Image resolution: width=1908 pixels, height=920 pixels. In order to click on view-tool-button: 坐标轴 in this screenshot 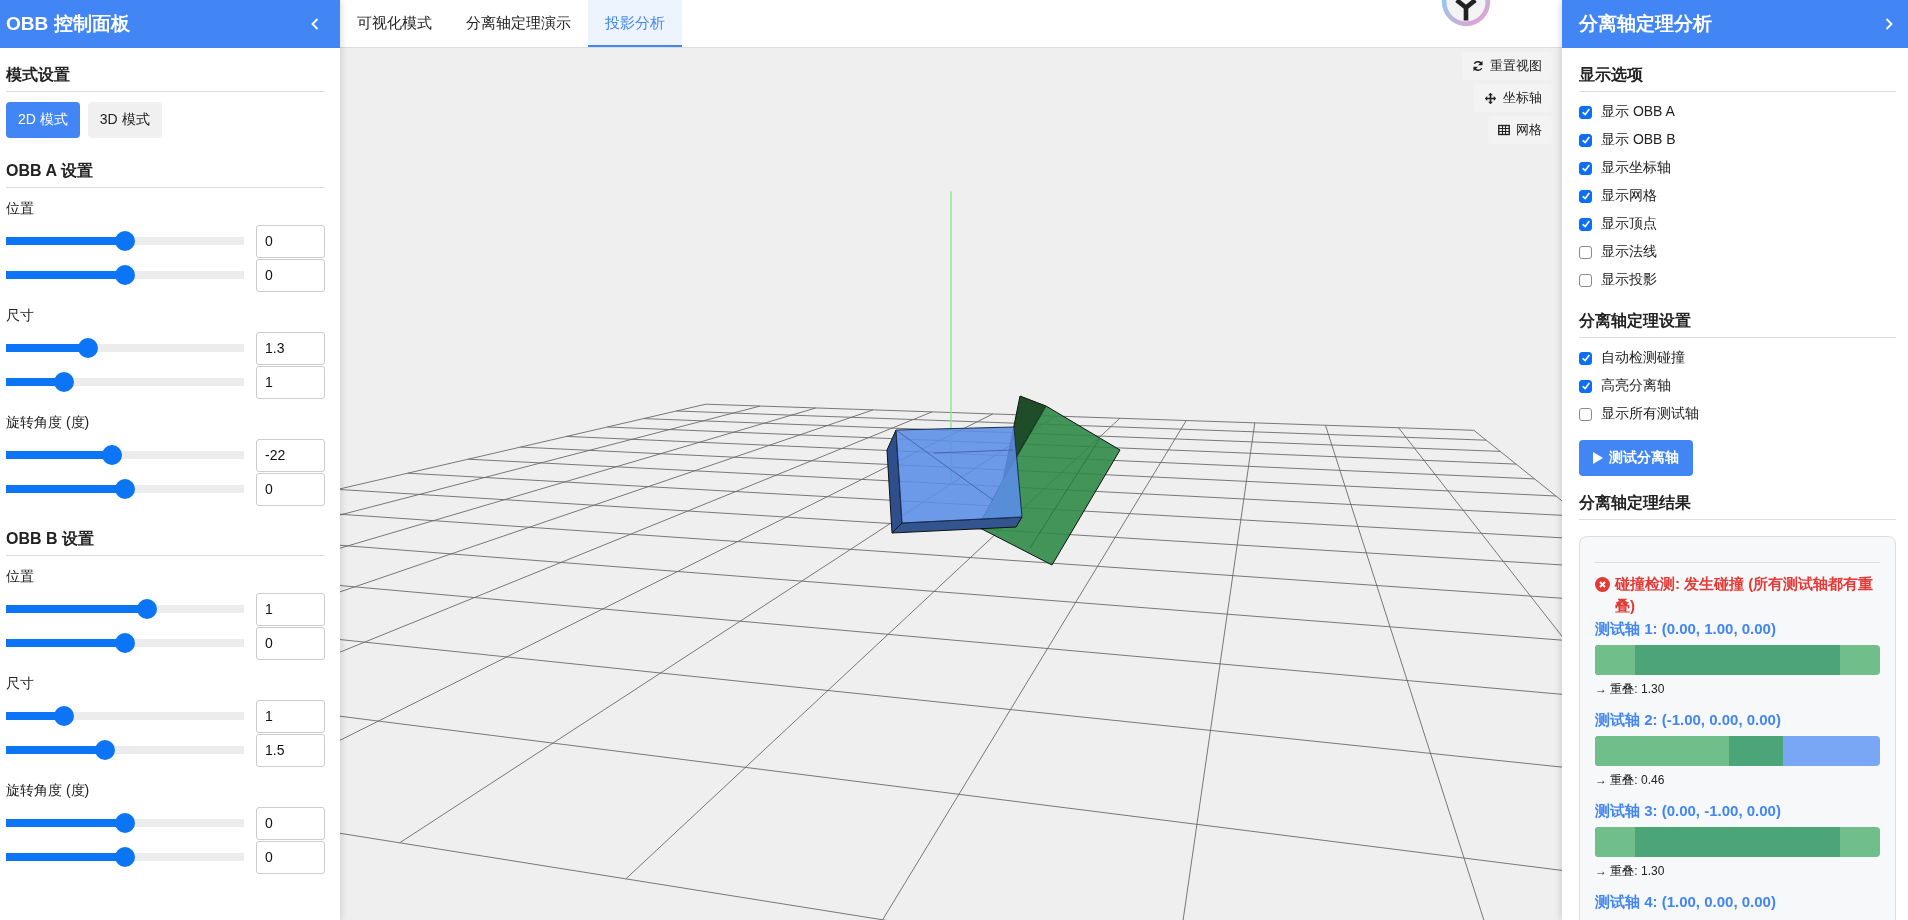, I will do `click(1513, 98)`.